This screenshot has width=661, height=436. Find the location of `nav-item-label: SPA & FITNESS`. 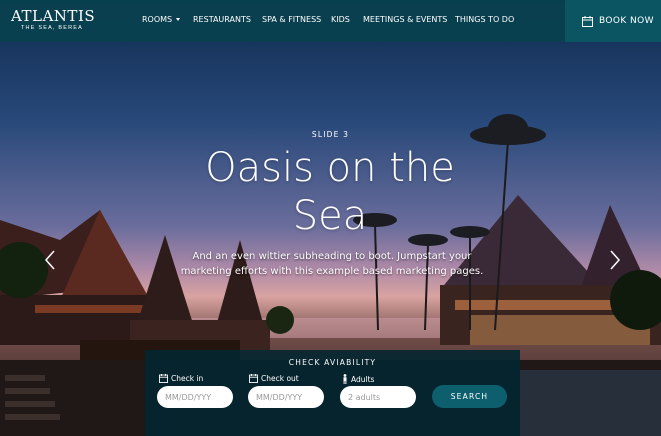

nav-item-label: SPA & FITNESS is located at coordinates (292, 19).